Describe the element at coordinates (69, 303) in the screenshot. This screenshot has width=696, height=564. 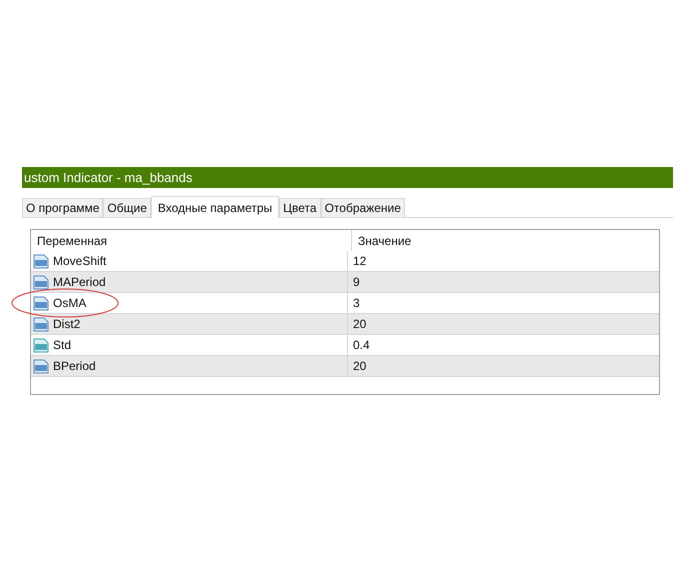
I see `variable-name: OsMA` at that location.